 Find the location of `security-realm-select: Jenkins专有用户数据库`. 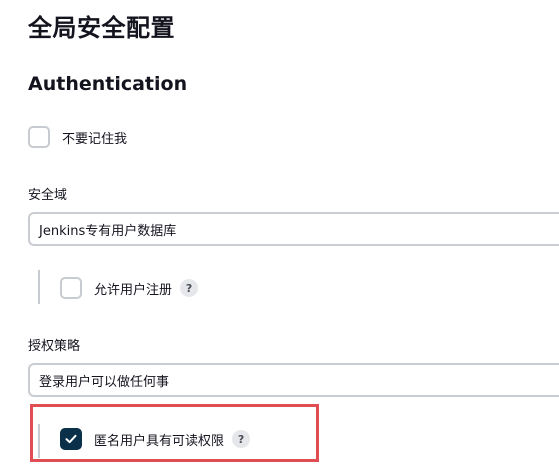

security-realm-select: Jenkins专有用户数据库 is located at coordinates (293, 229).